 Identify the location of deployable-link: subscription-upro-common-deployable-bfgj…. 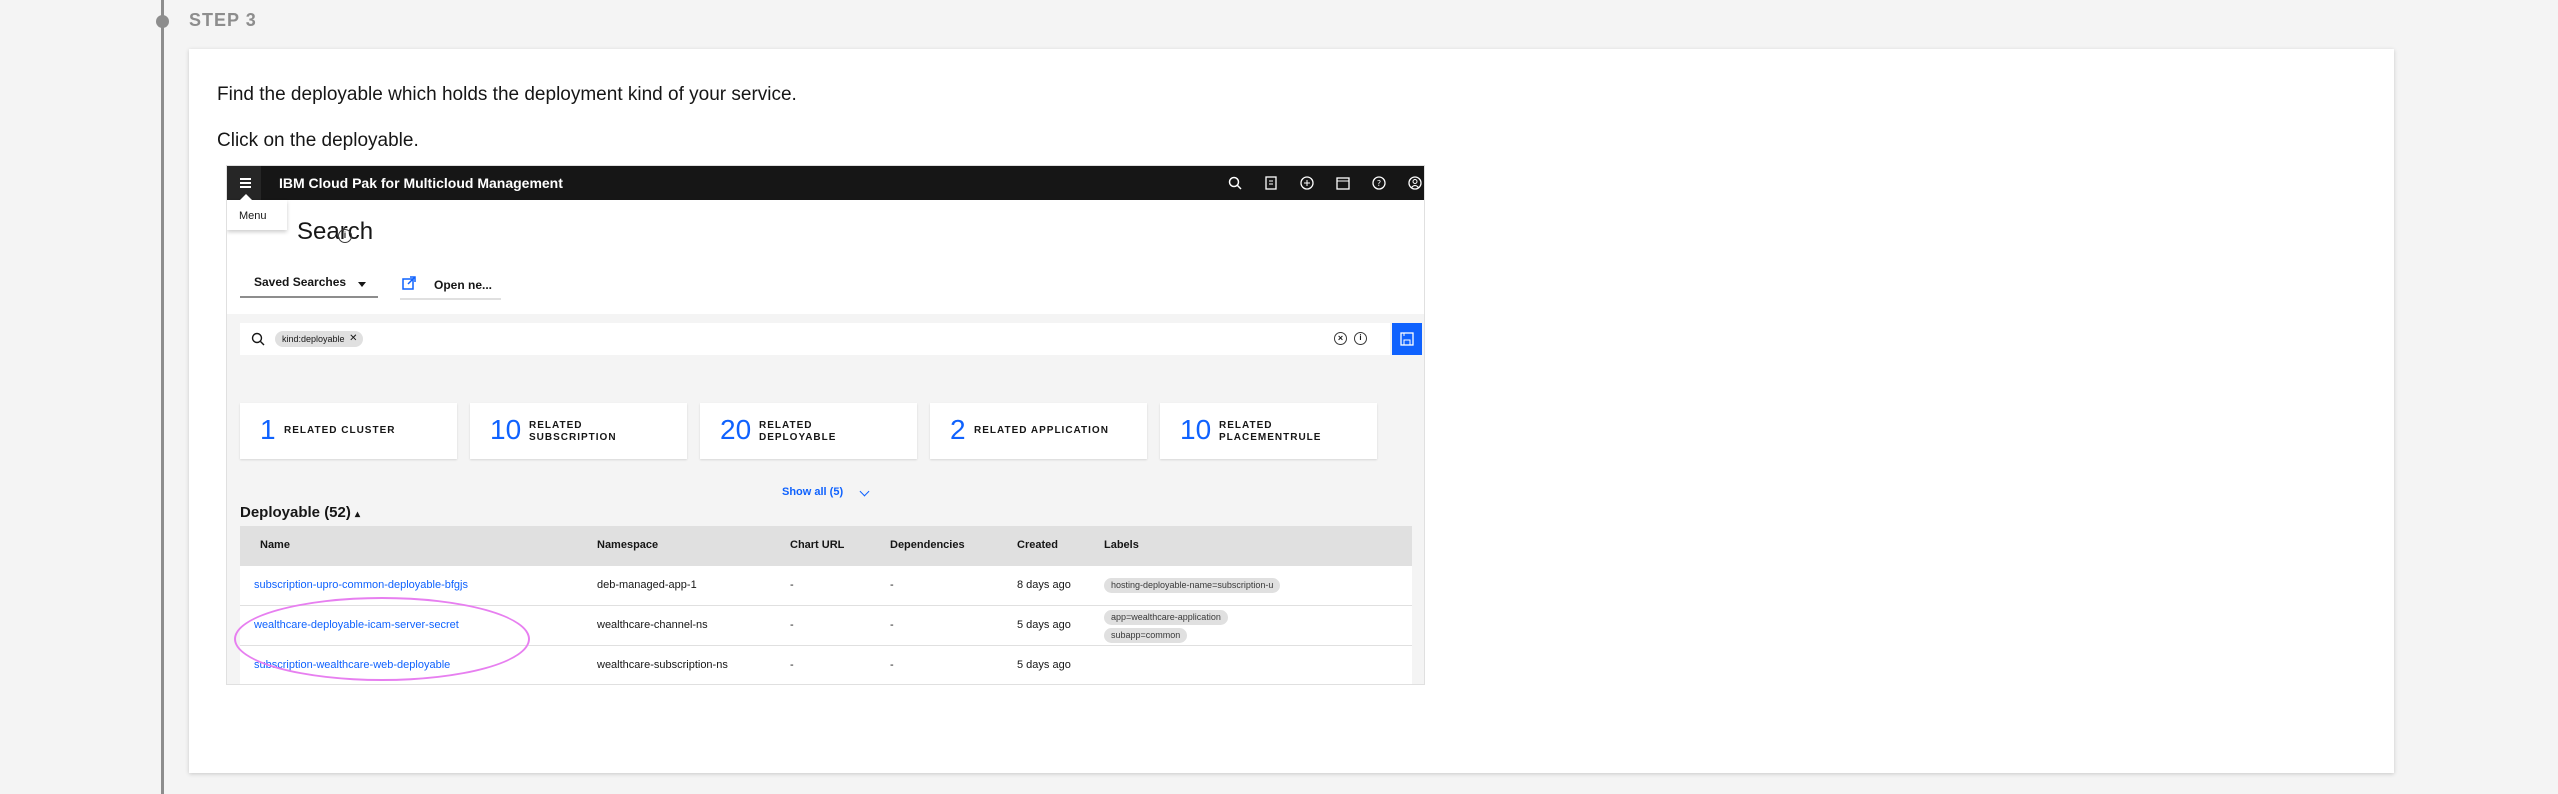
(361, 585).